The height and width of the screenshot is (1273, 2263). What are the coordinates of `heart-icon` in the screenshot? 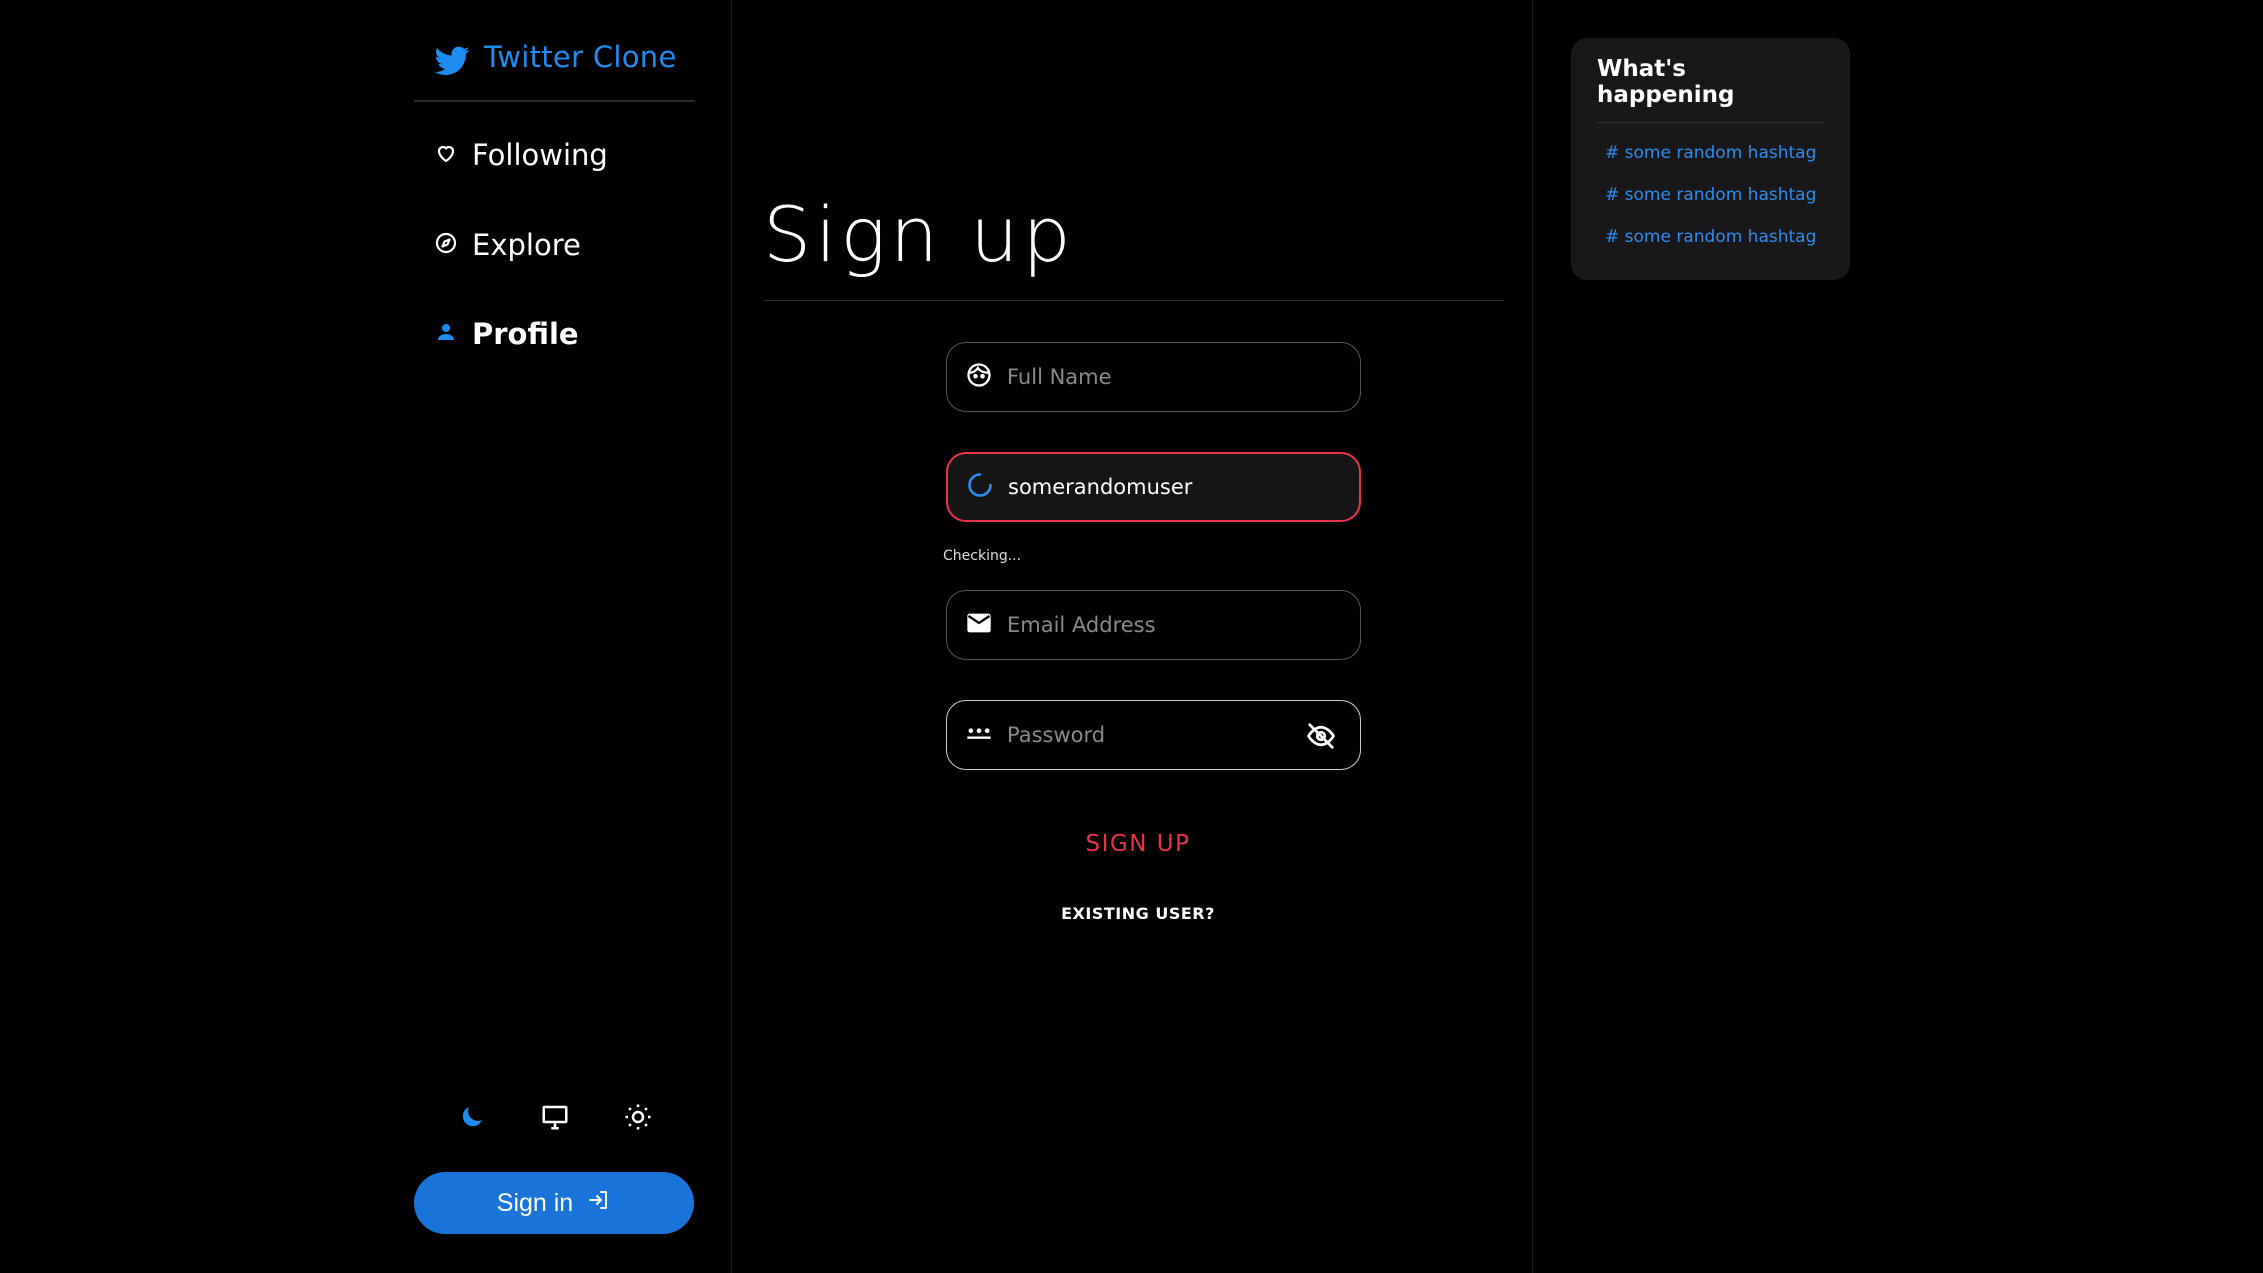 It's located at (446, 155).